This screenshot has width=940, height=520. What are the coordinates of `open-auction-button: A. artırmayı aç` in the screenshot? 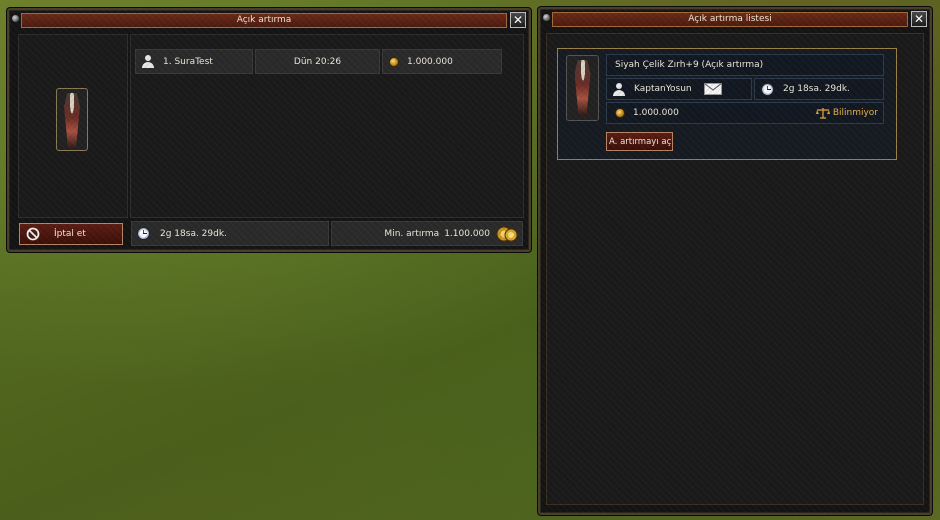 It's located at (639, 141).